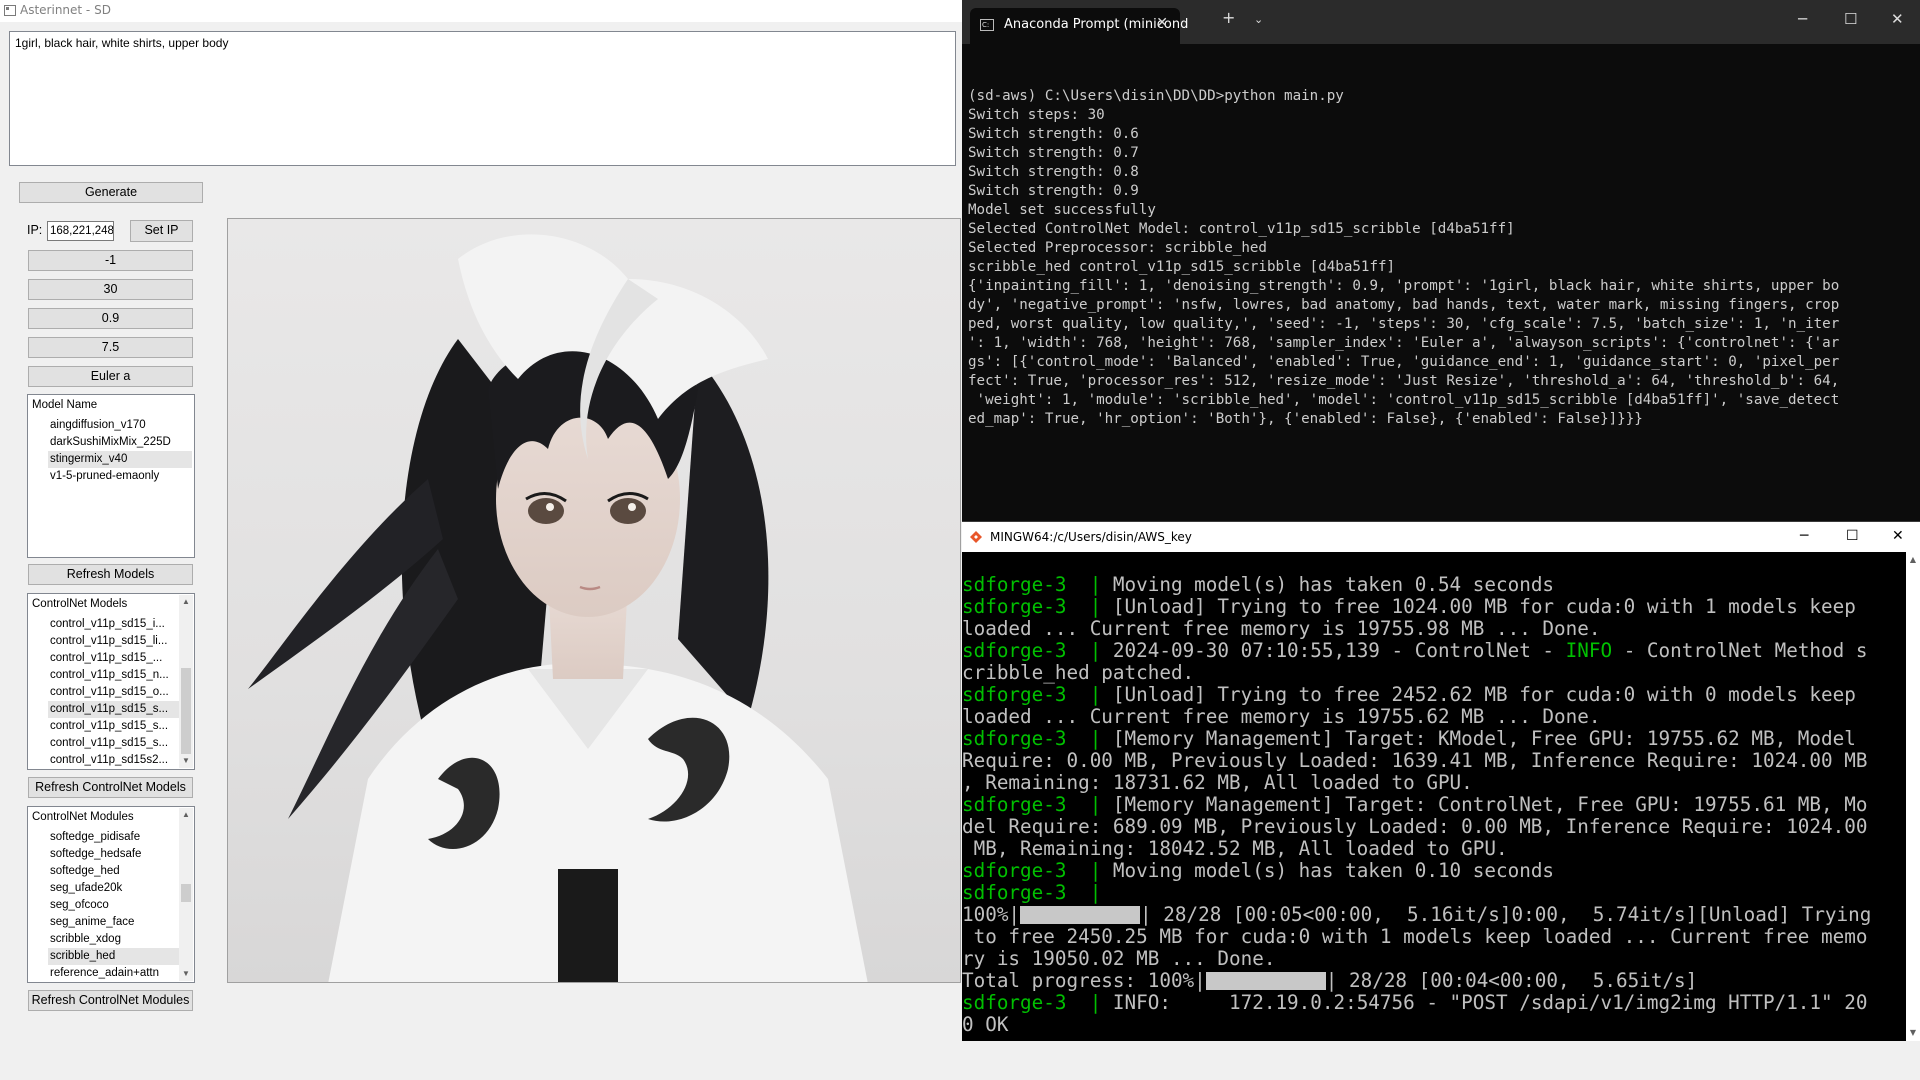 This screenshot has height=1080, width=1920. What do you see at coordinates (110, 347) in the screenshot?
I see `cfg-scale-button: 7.5` at bounding box center [110, 347].